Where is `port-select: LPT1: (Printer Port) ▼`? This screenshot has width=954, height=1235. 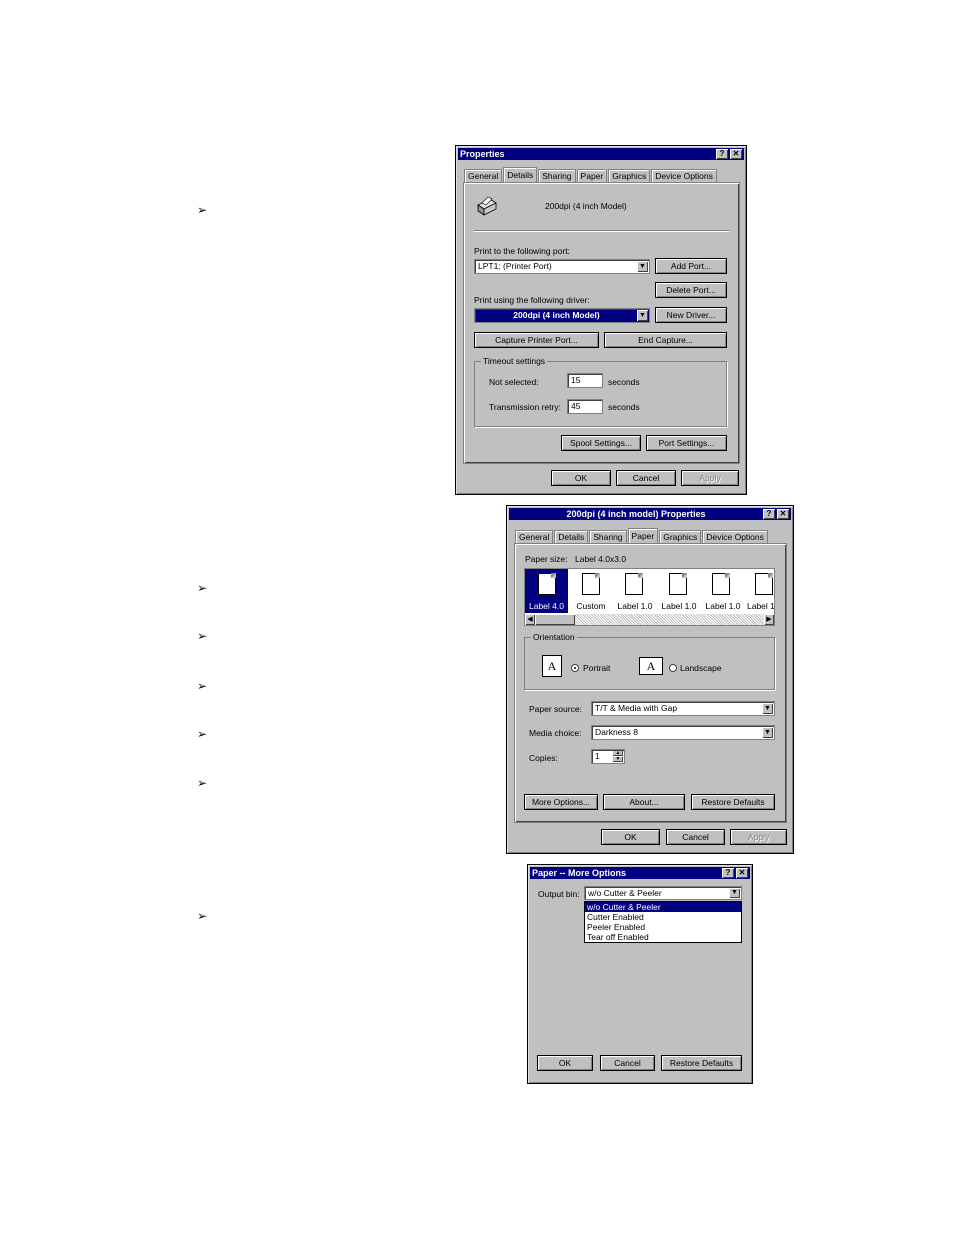 port-select: LPT1: (Printer Port) ▼ is located at coordinates (562, 266).